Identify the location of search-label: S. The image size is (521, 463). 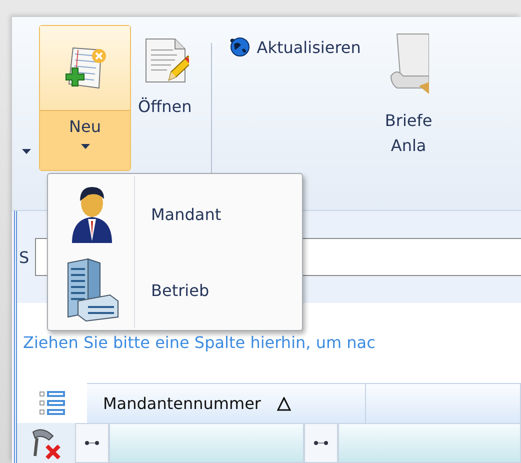
(24, 257).